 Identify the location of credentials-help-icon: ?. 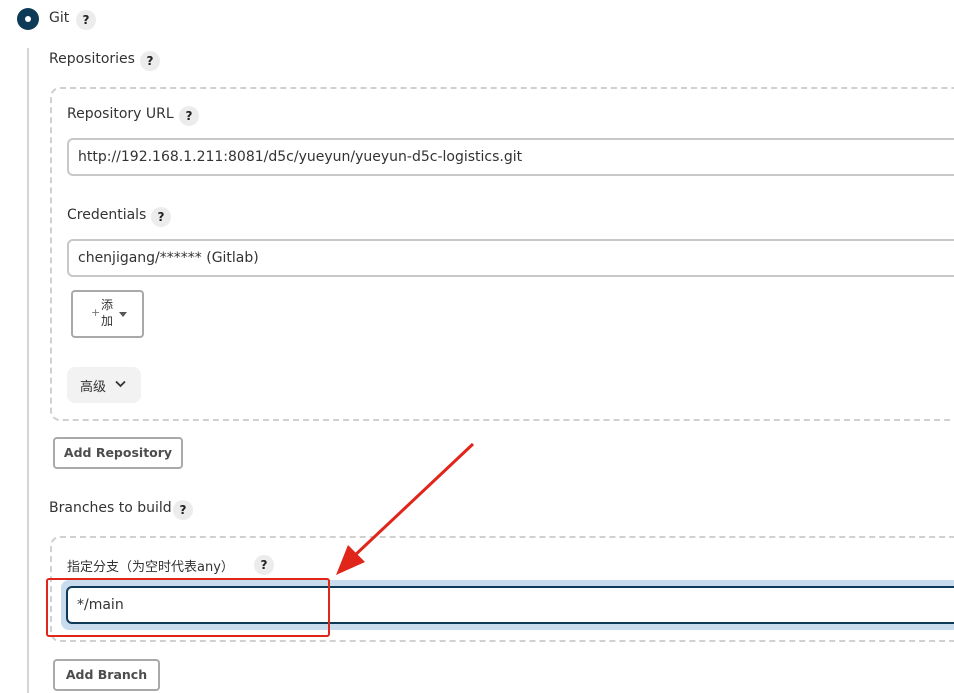
(161, 217).